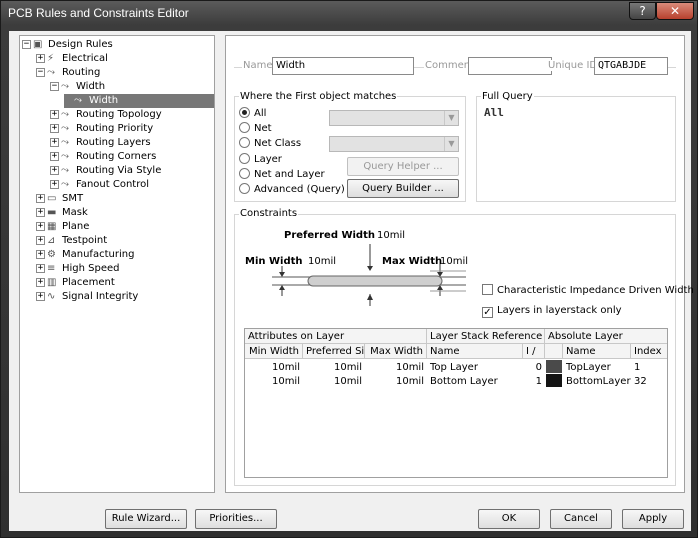 Image resolution: width=698 pixels, height=538 pixels. What do you see at coordinates (106, 115) in the screenshot?
I see `tree-item-routing-topology: + ⤳ Routing Topology` at bounding box center [106, 115].